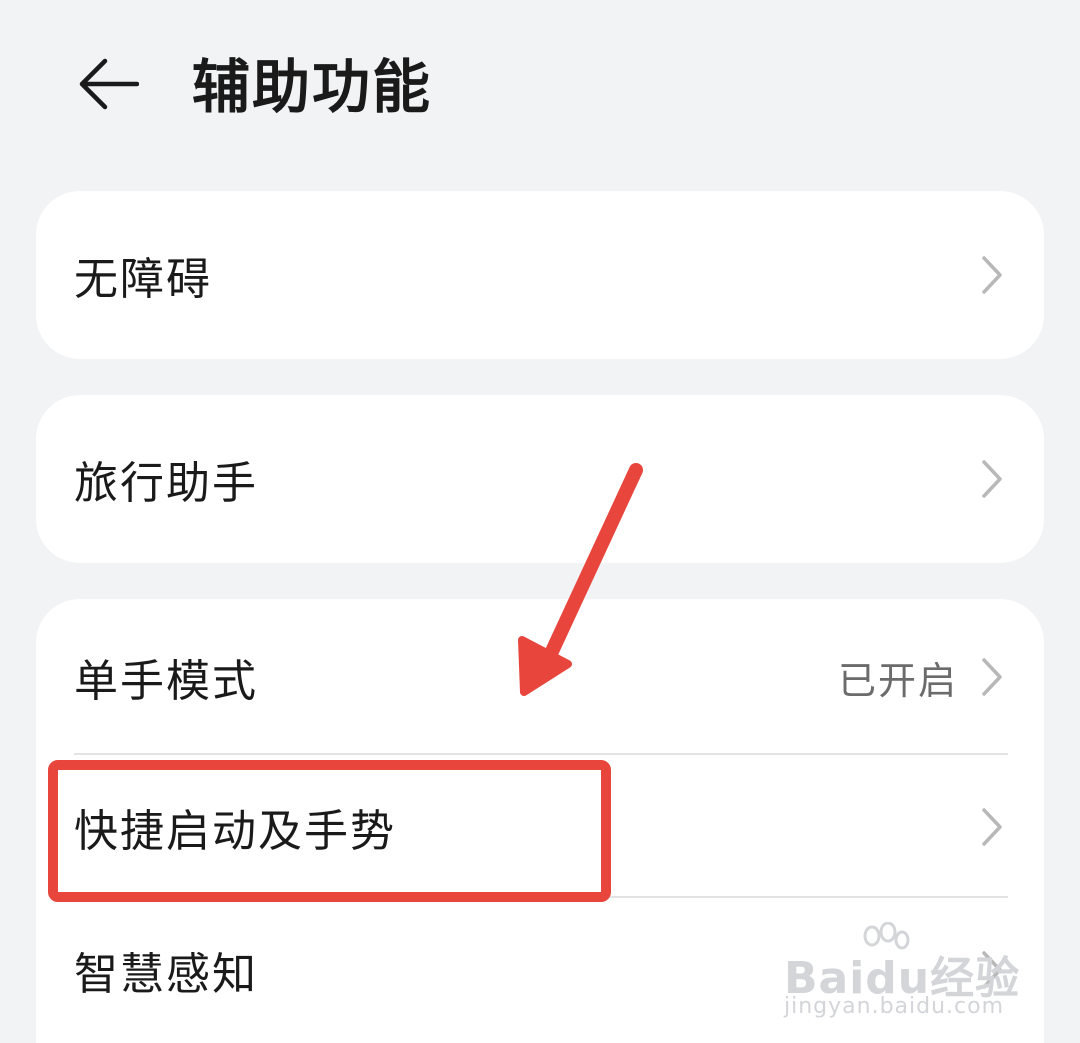  I want to click on page-title: 辅助功能, so click(312, 87).